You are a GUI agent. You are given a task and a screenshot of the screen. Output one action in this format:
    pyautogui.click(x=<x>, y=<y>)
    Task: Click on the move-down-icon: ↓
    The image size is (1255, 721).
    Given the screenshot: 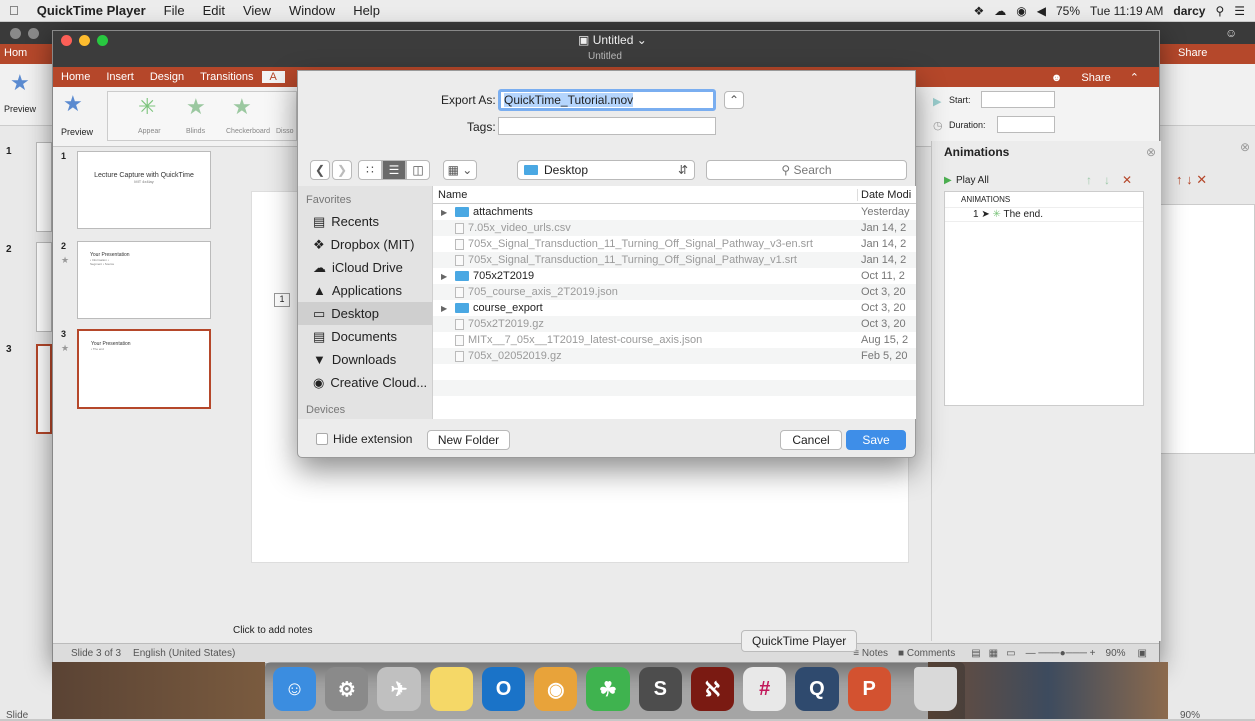 What is the action you would take?
    pyautogui.click(x=1107, y=180)
    